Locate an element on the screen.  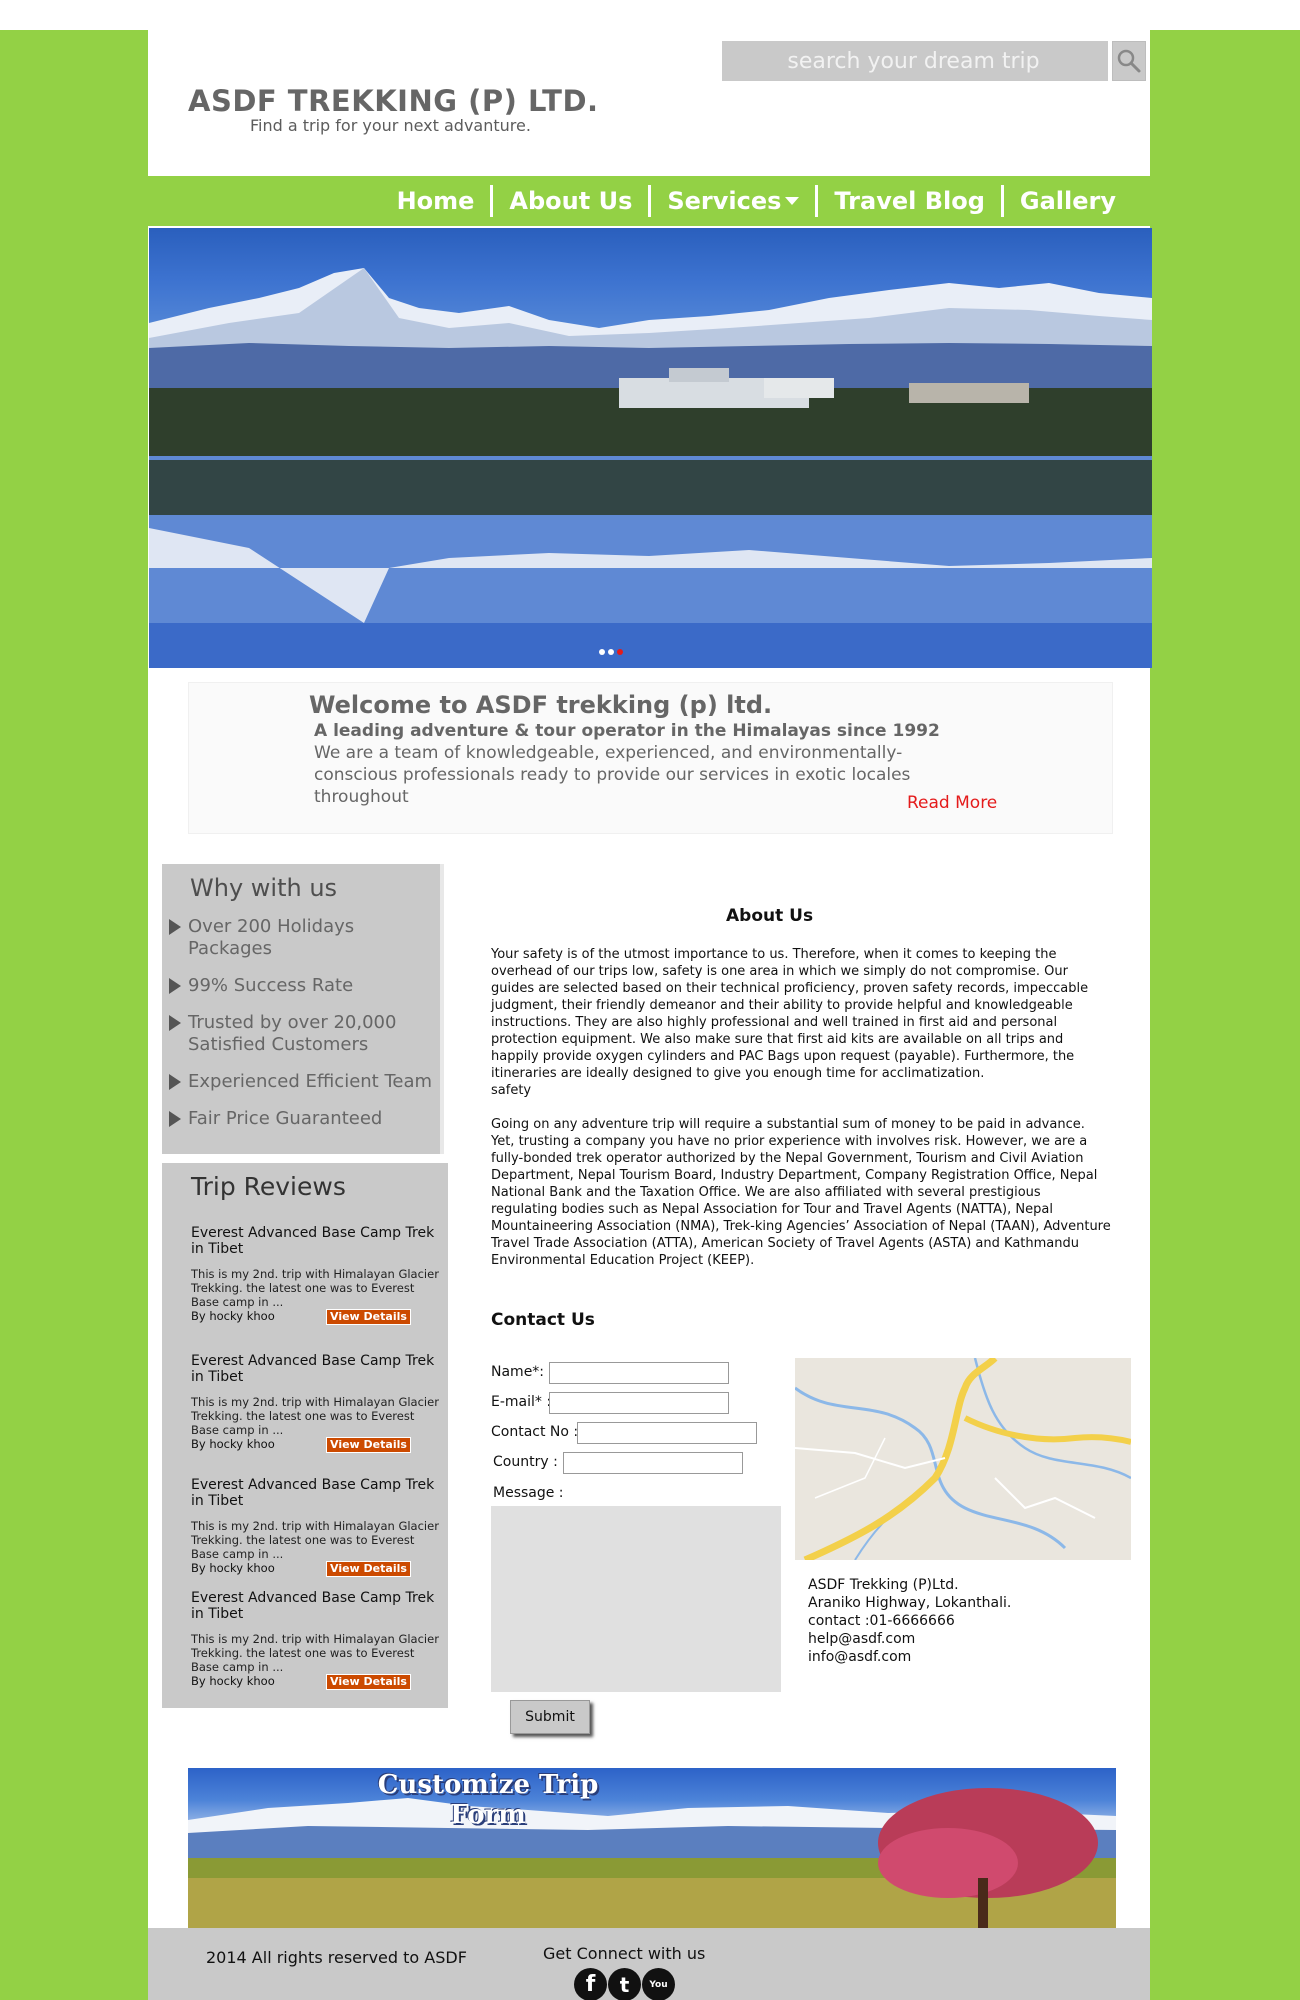
search-button is located at coordinates (1129, 61).